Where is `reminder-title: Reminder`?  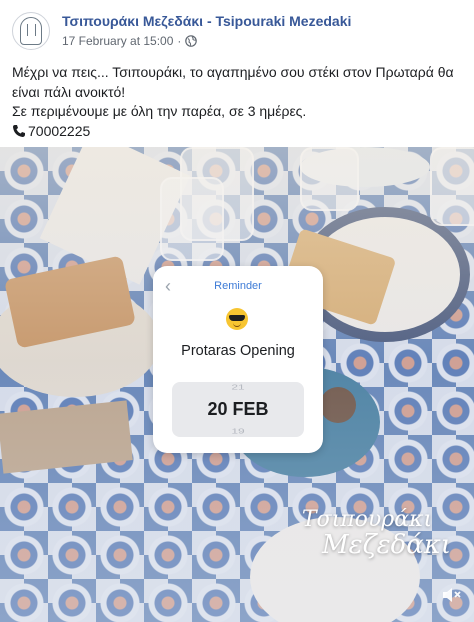
reminder-title: Reminder is located at coordinates (238, 286).